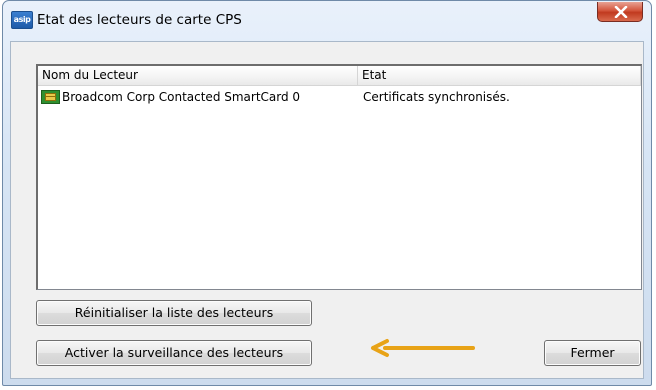 The height and width of the screenshot is (390, 656). What do you see at coordinates (327, 21) in the screenshot?
I see `title-bar: asip Etat des lecteurs de carte CPS` at bounding box center [327, 21].